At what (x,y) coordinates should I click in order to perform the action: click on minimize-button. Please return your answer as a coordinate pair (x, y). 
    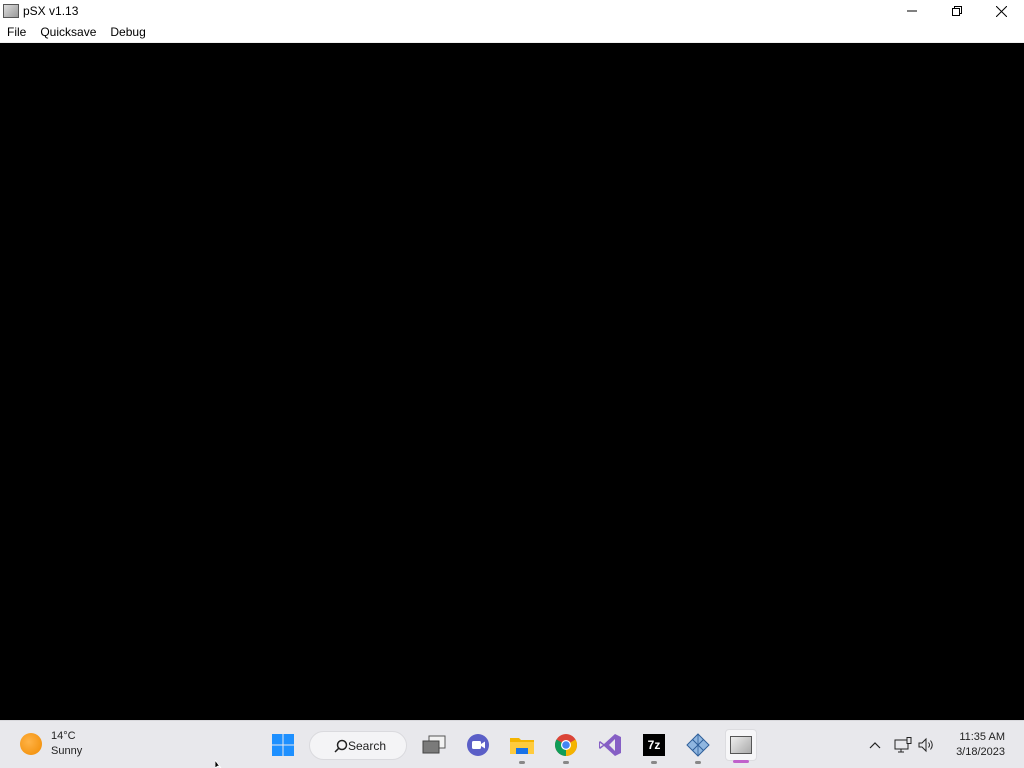
    Looking at the image, I should click on (911, 11).